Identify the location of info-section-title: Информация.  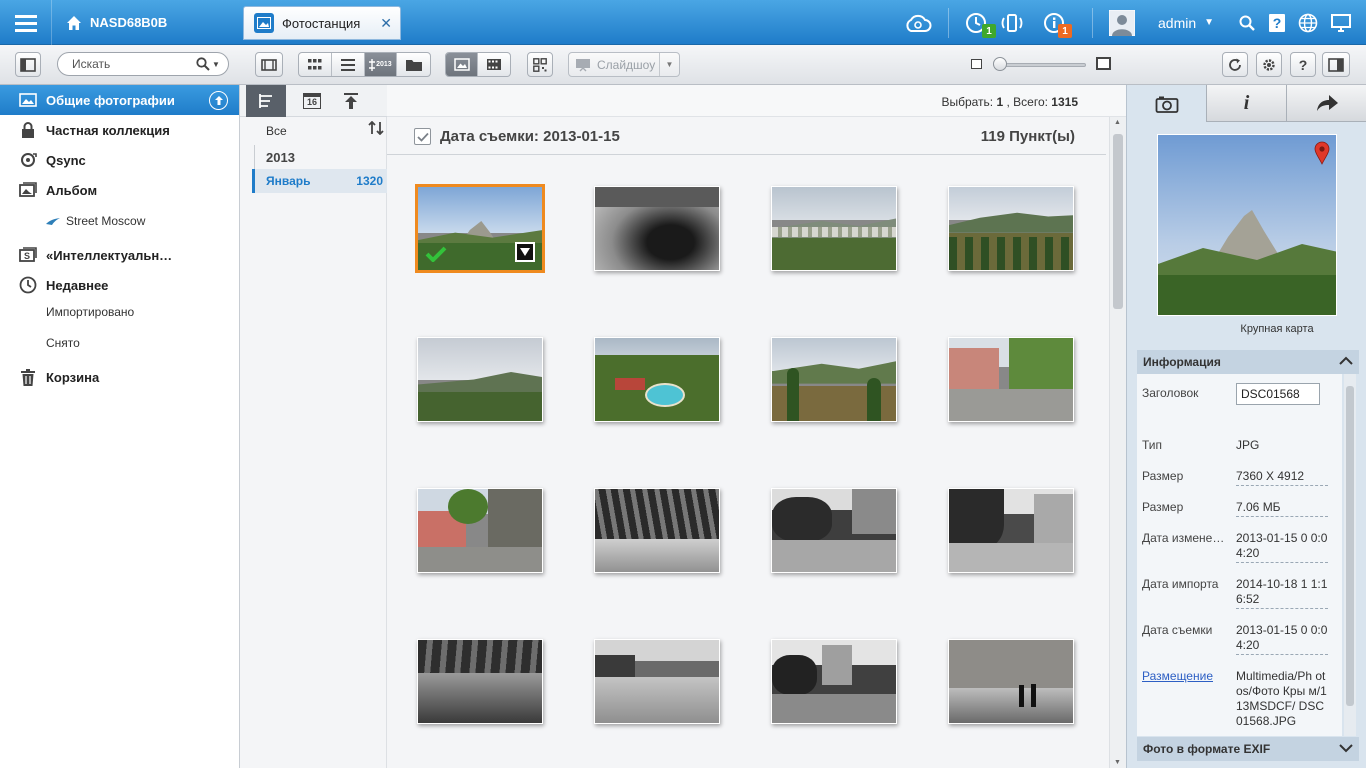
(1182, 362).